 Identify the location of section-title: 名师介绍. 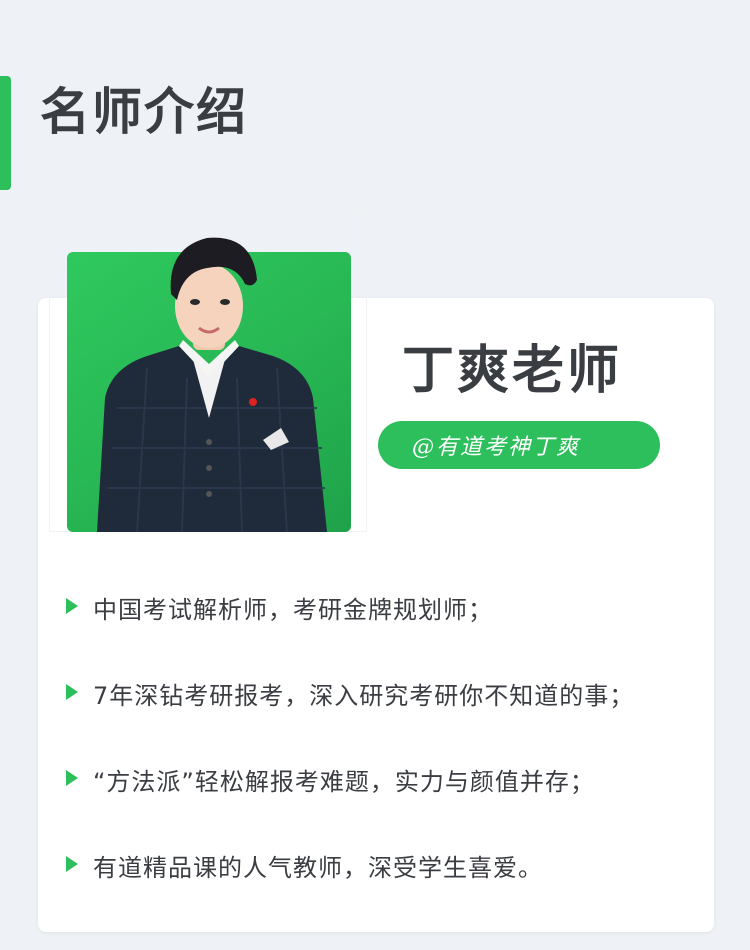
(144, 112).